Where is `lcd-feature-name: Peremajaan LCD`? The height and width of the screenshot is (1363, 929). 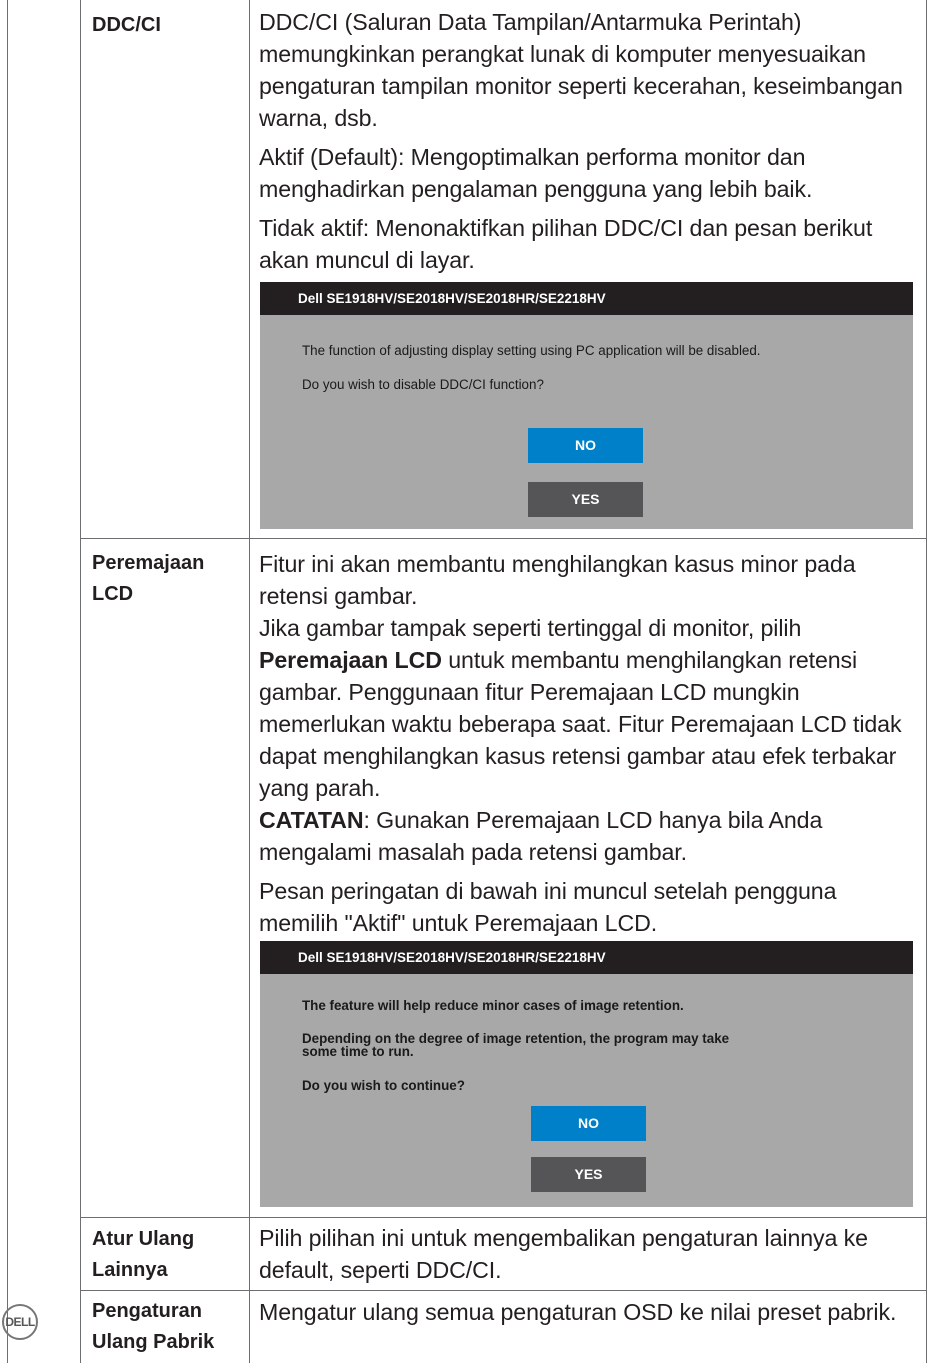 lcd-feature-name: Peremajaan LCD is located at coordinates (350, 660).